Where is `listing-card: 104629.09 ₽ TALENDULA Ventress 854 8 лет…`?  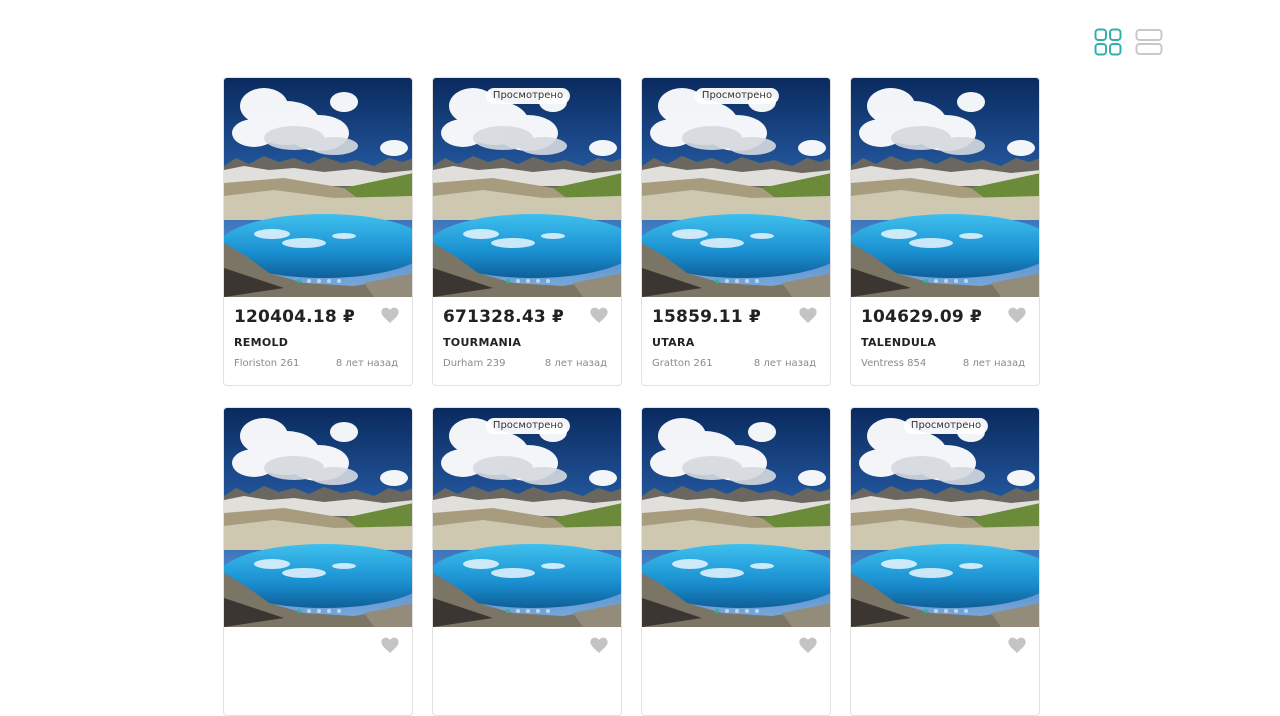
listing-card: 104629.09 ₽ TALENDULA Ventress 854 8 лет… is located at coordinates (945, 231).